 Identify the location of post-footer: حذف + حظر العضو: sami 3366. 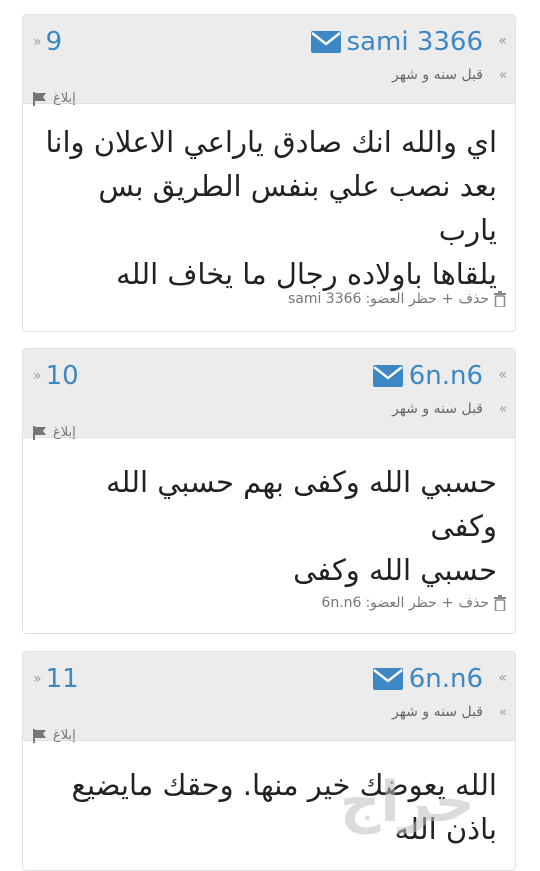
(397, 299).